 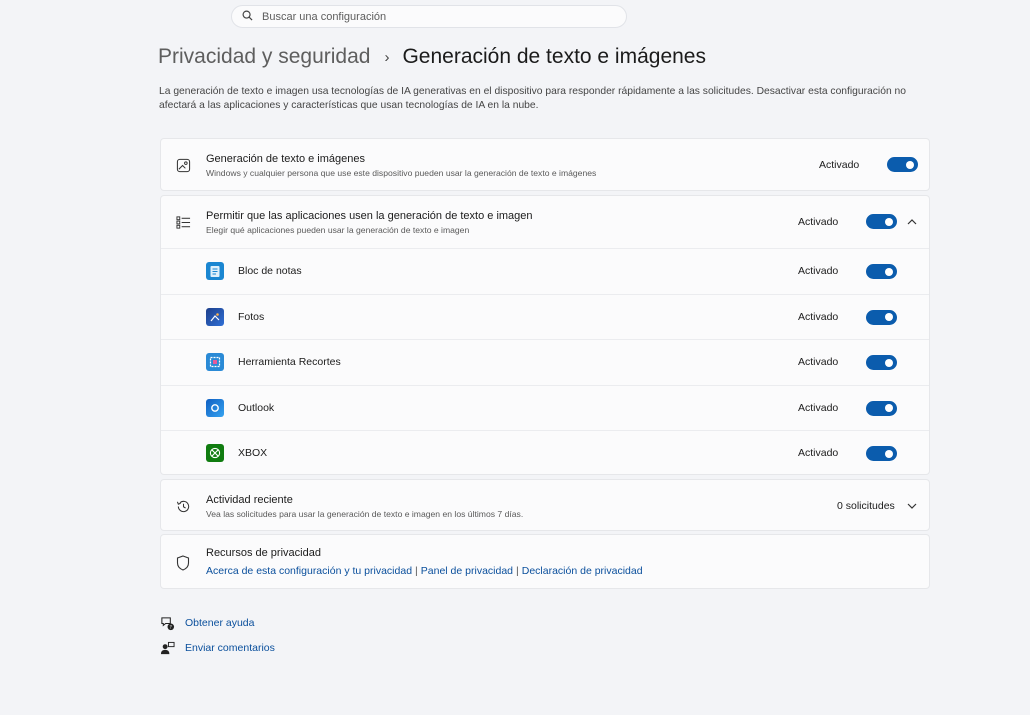 What do you see at coordinates (881, 362) in the screenshot?
I see `snipping-tool-toggle` at bounding box center [881, 362].